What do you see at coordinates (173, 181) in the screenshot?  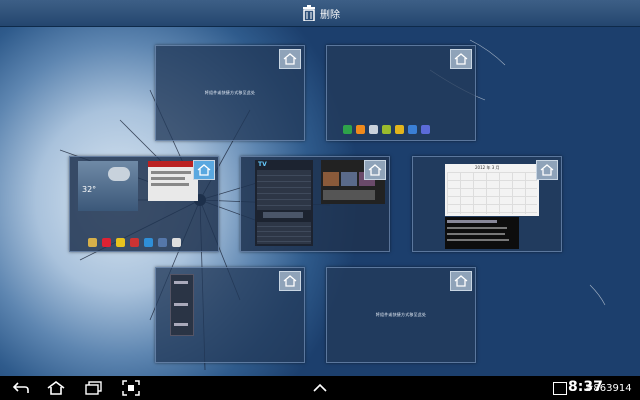 I see `news-widget` at bounding box center [173, 181].